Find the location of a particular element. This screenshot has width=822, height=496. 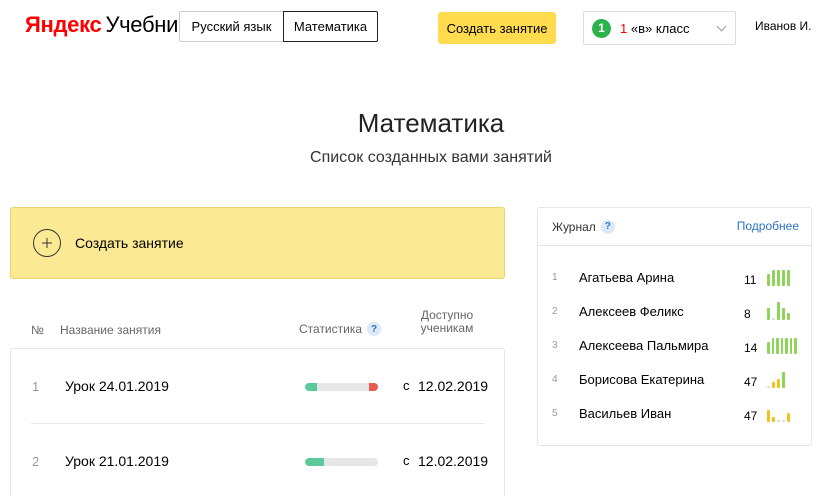

logo-brand: Яндекс is located at coordinates (63, 24).